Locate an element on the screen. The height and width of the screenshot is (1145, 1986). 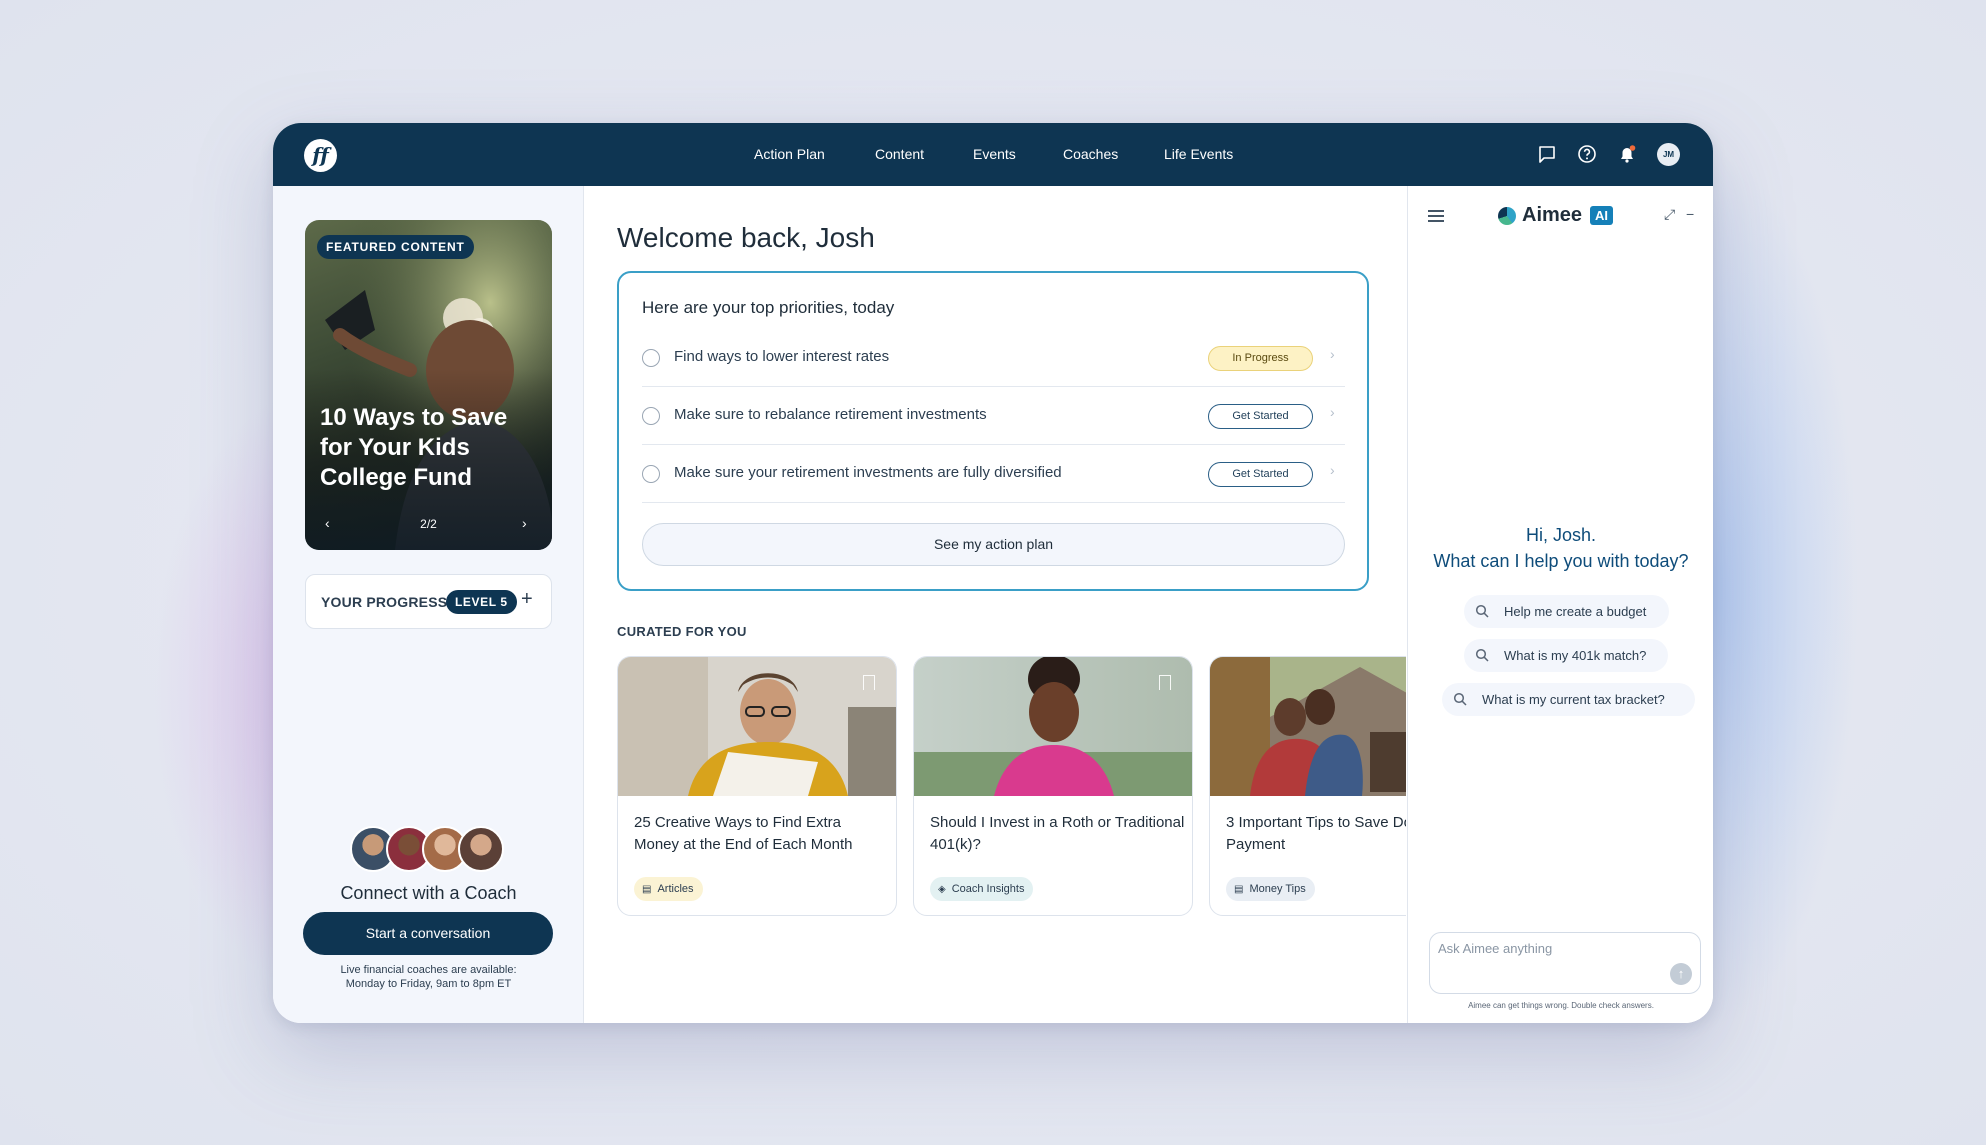
suggestion-chip: Help me create a budget is located at coordinates (1566, 611).